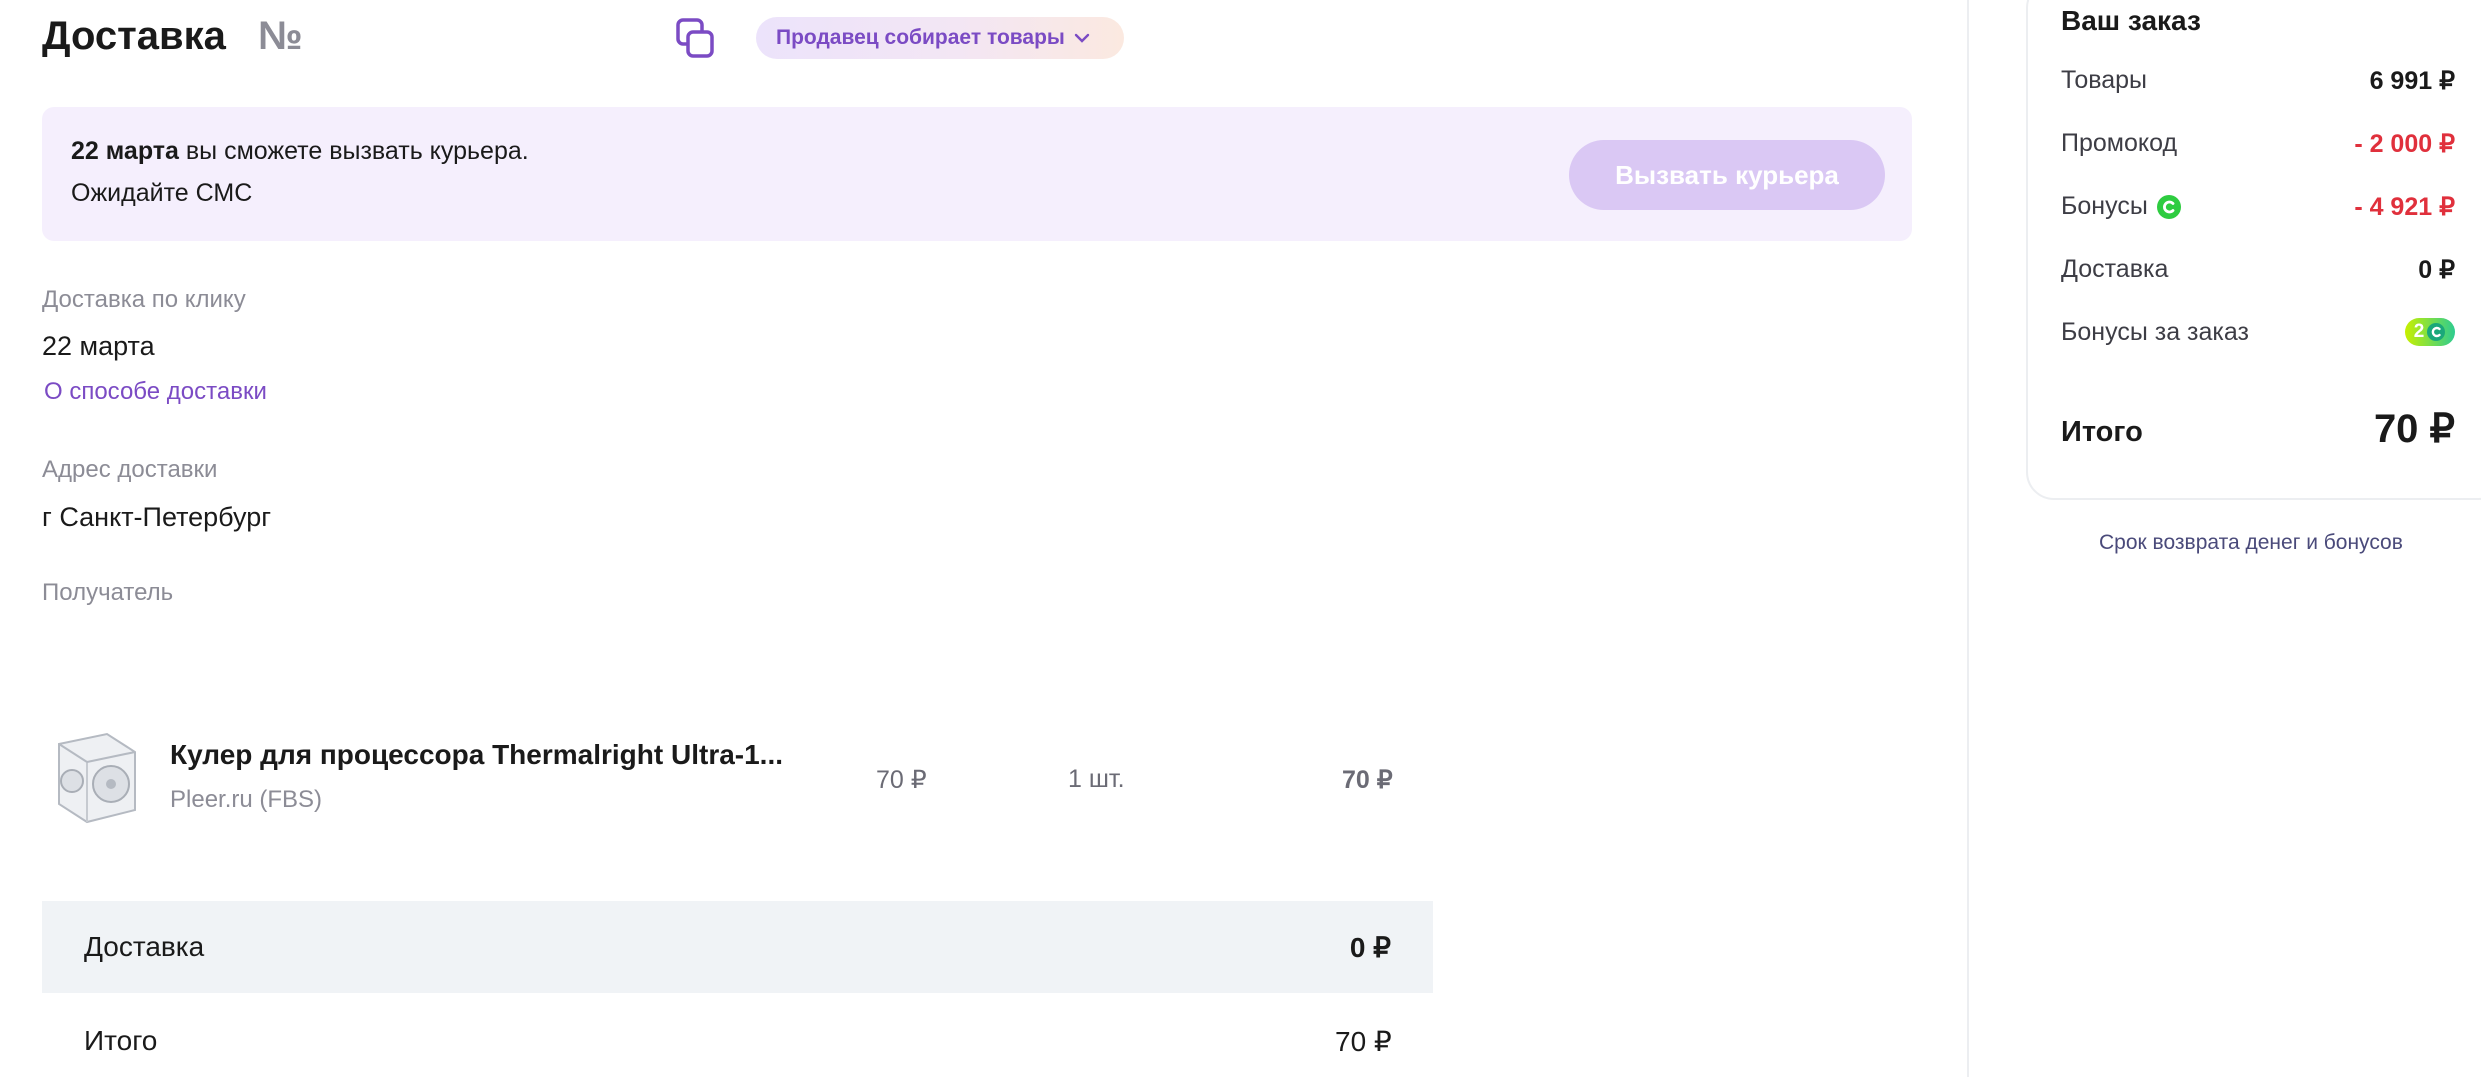 The height and width of the screenshot is (1077, 2481). I want to click on order-delivery-label: Доставка, so click(144, 946).